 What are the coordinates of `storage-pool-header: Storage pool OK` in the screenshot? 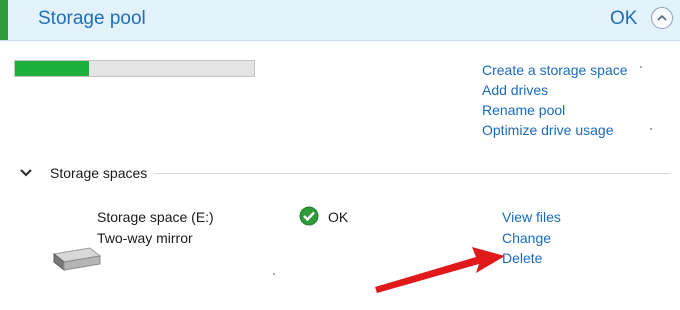 It's located at (340, 20).